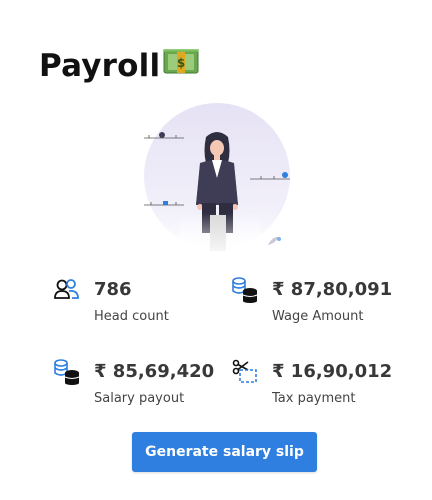 This screenshot has height=500, width=432. Describe the element at coordinates (154, 371) in the screenshot. I see `salary-payout-value: ₹ 85,69,420` at that location.